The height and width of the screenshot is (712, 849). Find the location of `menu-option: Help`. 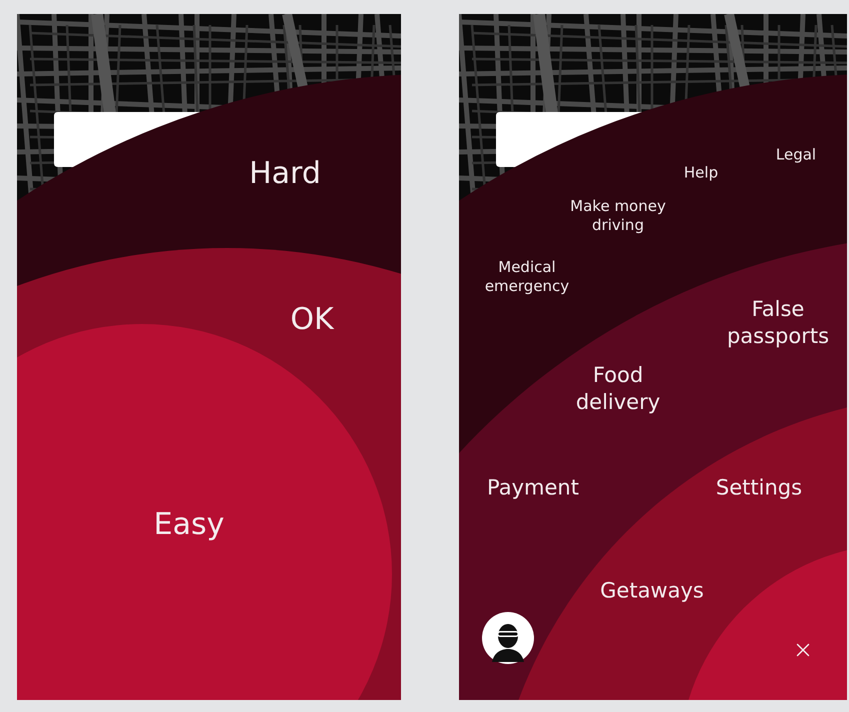

menu-option: Help is located at coordinates (701, 173).